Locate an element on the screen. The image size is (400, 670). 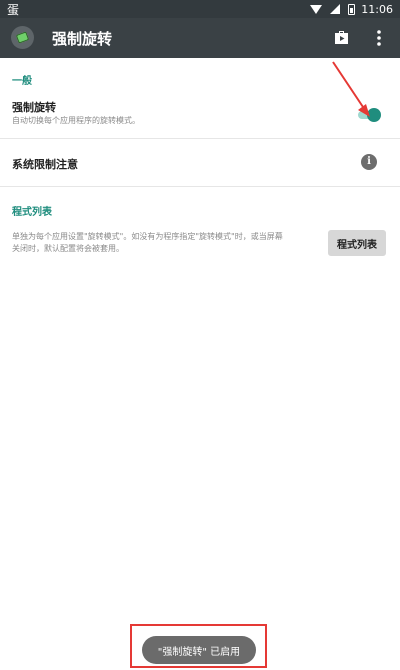
general-section-header: 一般 is located at coordinates (22, 81).